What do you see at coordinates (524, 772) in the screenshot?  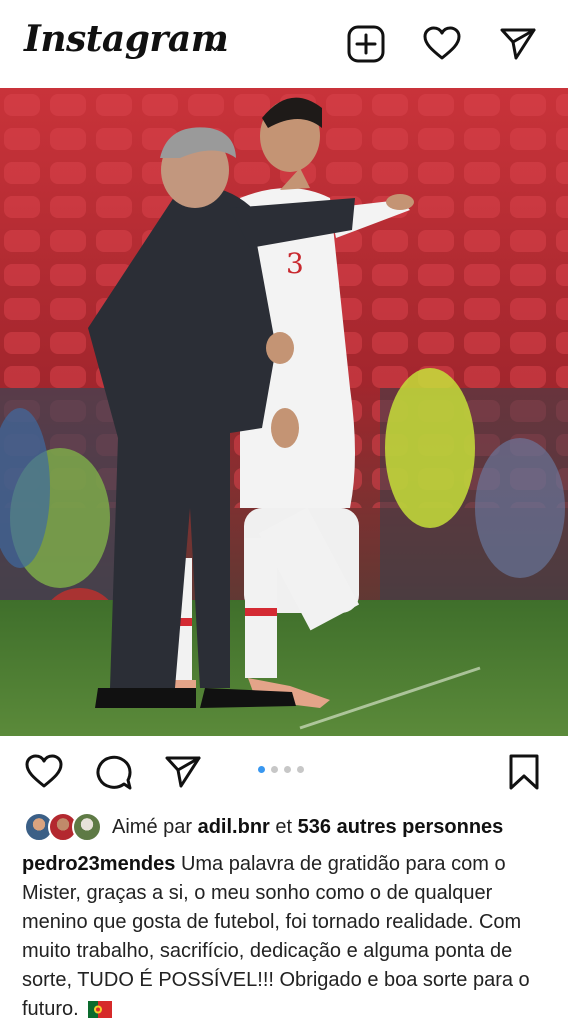 I see `save-bookmark-icon` at bounding box center [524, 772].